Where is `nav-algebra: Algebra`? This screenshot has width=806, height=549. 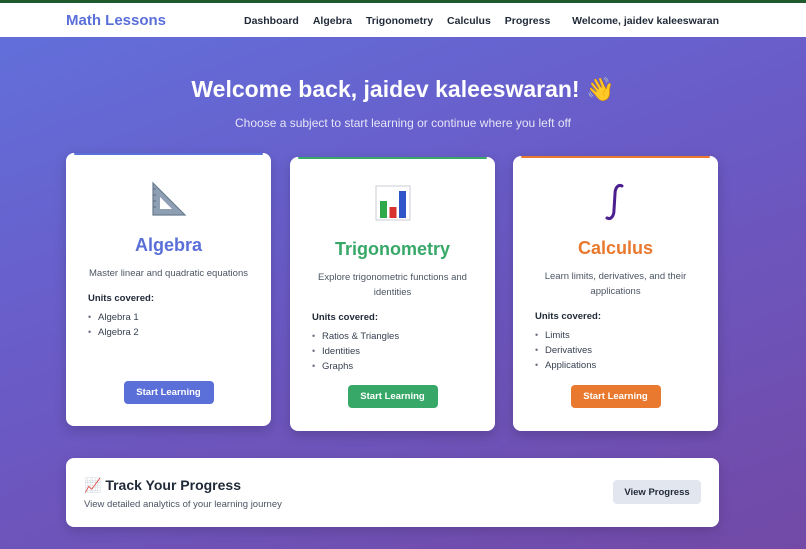
nav-algebra: Algebra is located at coordinates (332, 21).